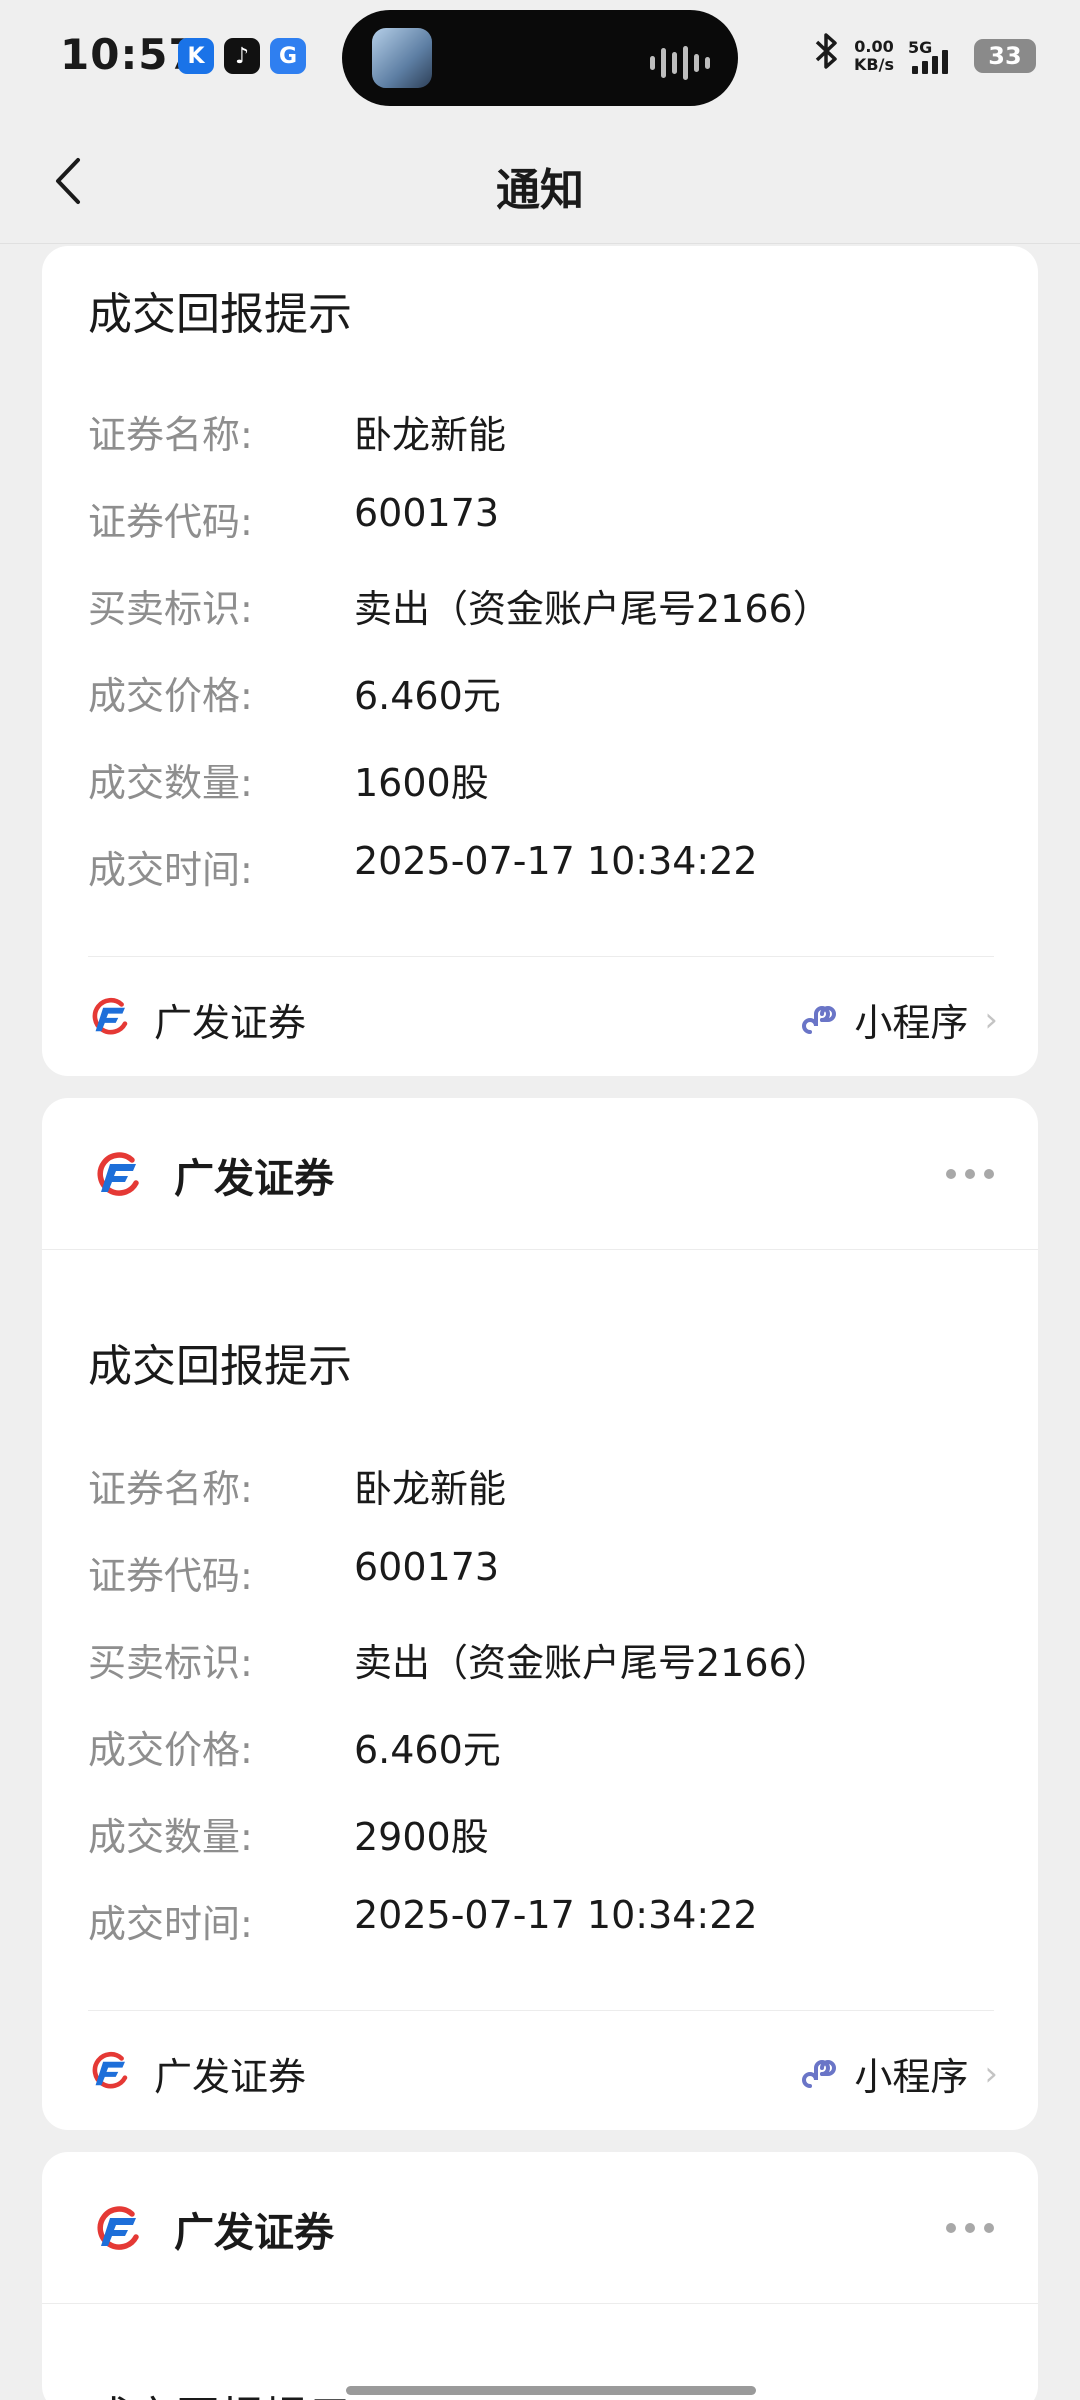 The width and height of the screenshot is (1080, 2400). Describe the element at coordinates (421, 1837) in the screenshot. I see `field-value: 2900股` at that location.